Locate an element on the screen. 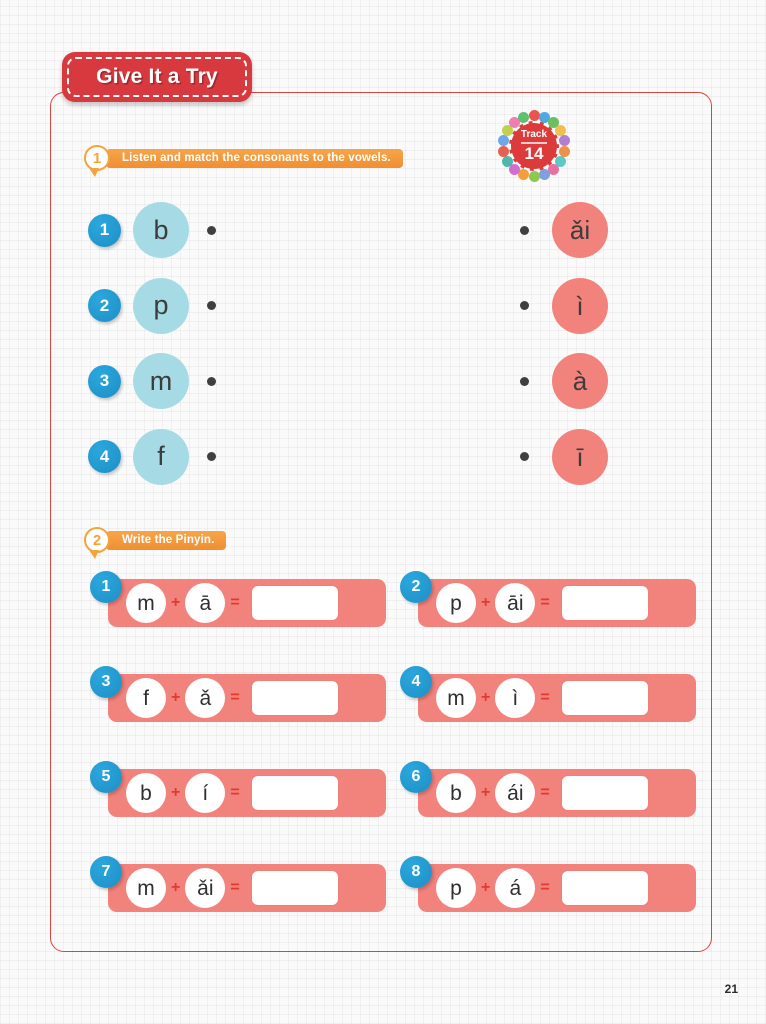 This screenshot has height=1024, width=766. pinyin-item-number: 7 is located at coordinates (106, 872).